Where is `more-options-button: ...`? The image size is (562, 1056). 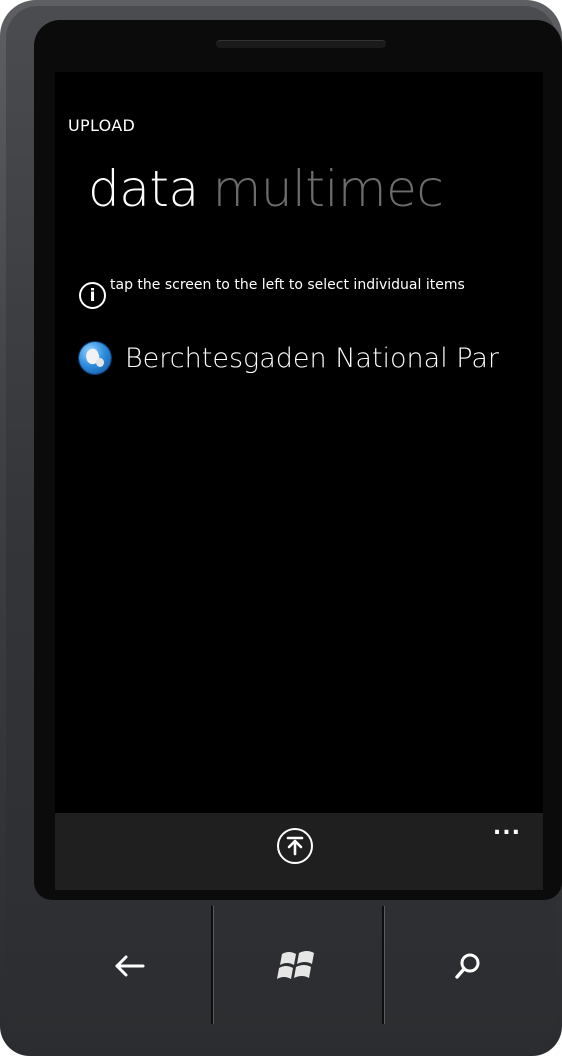 more-options-button: ... is located at coordinates (507, 828).